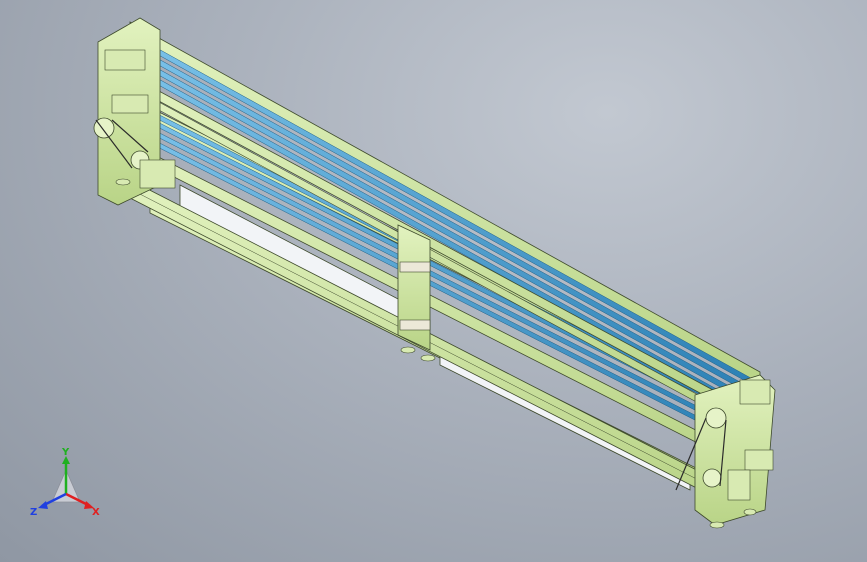  Describe the element at coordinates (43, 505) in the screenshot. I see `z-axis-arrow` at that location.